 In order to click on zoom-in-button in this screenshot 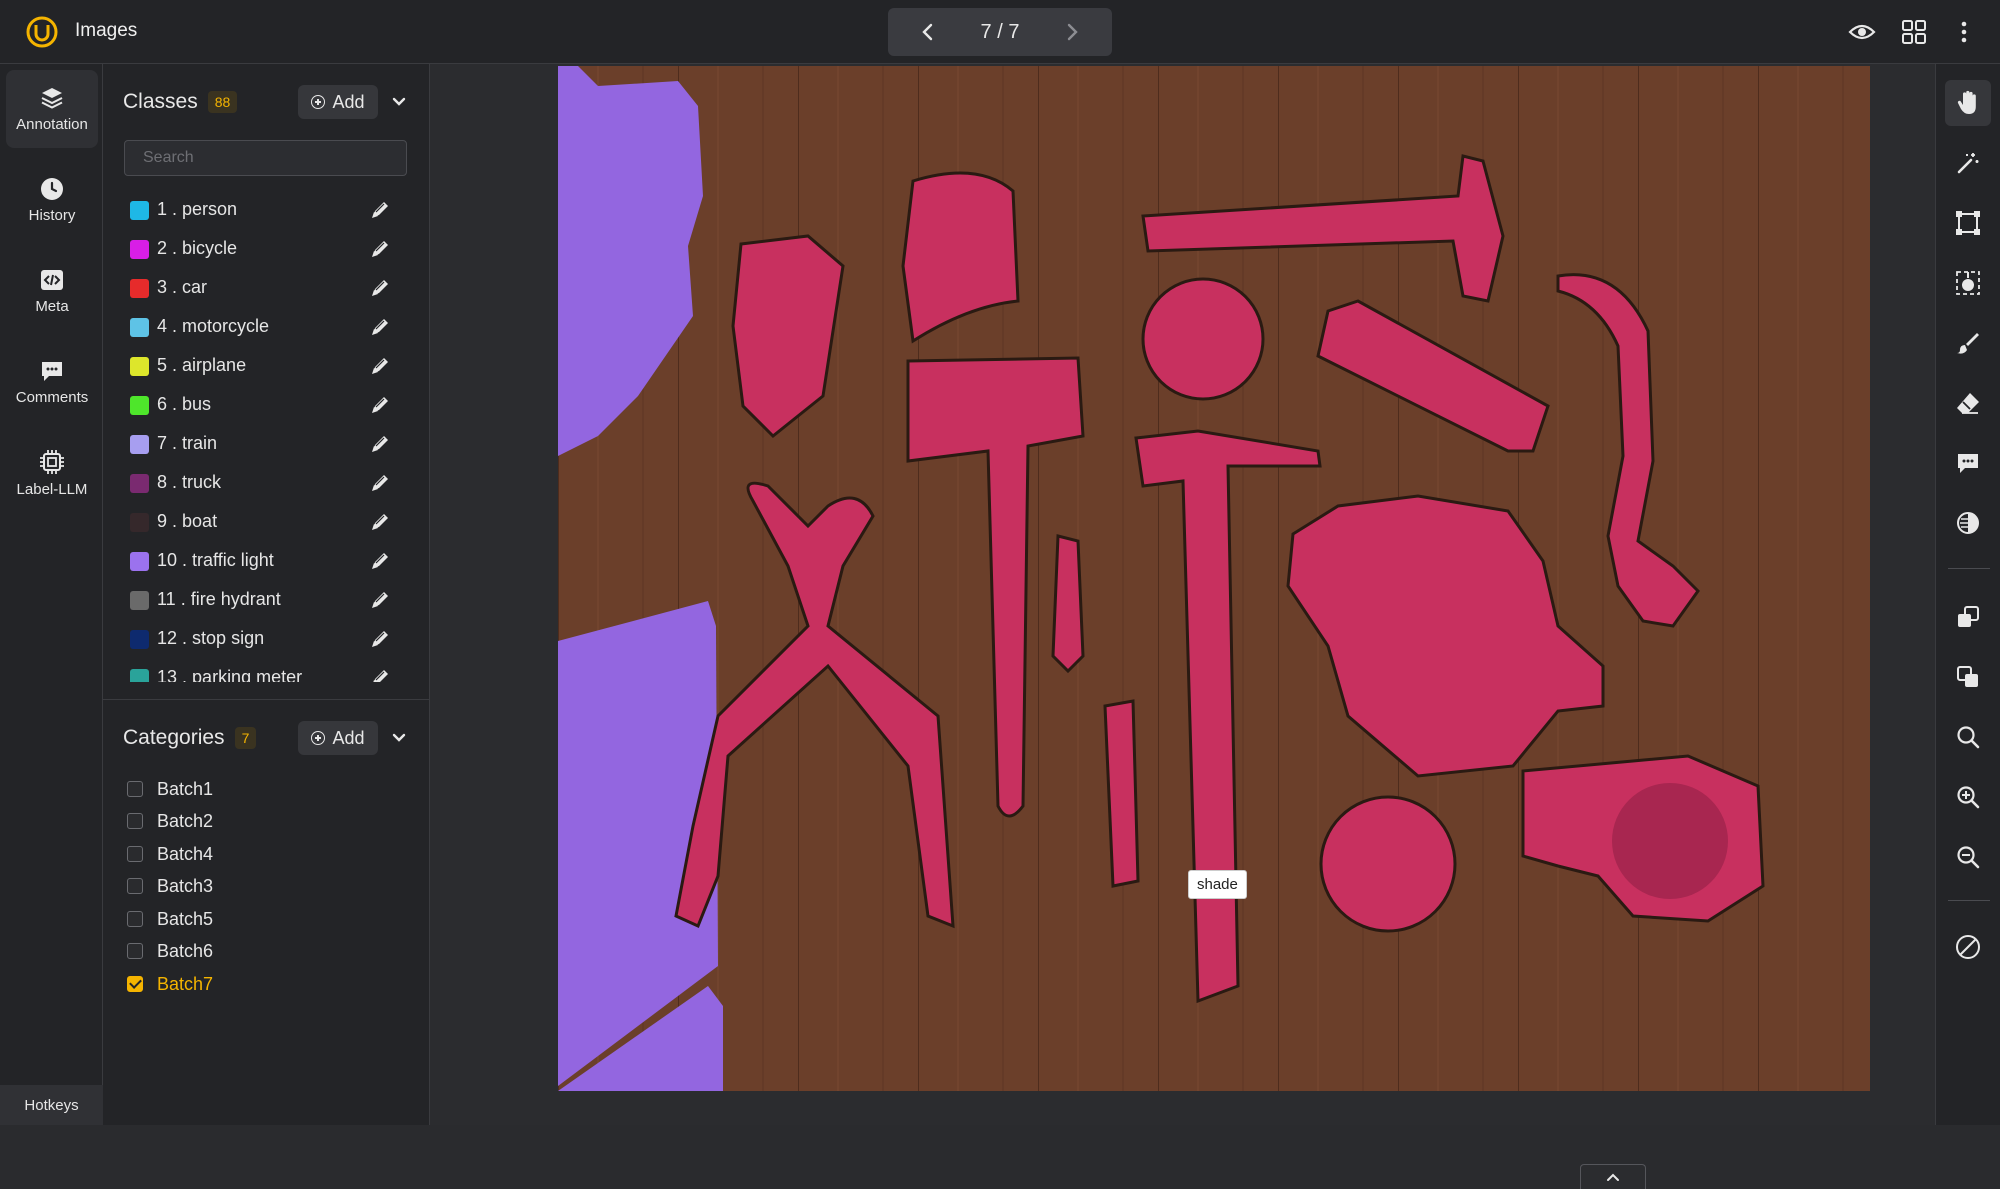, I will do `click(1968, 797)`.